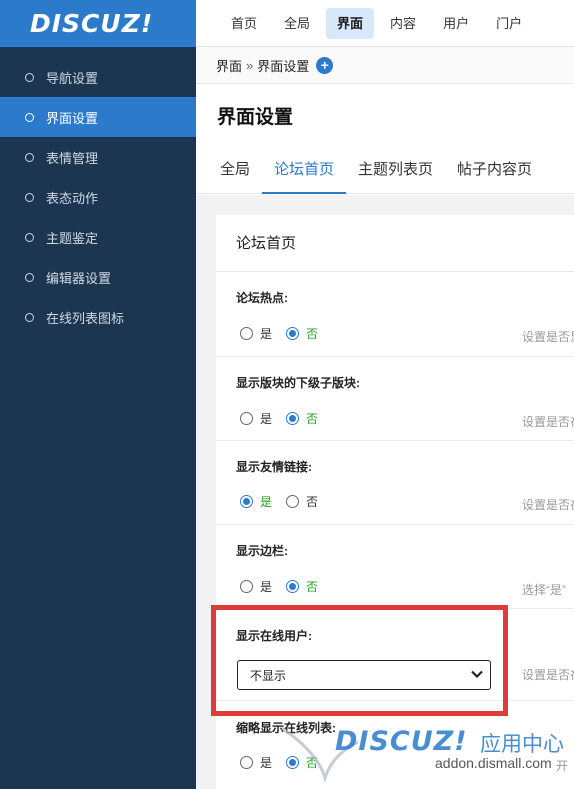 The width and height of the screenshot is (574, 789). What do you see at coordinates (274, 467) in the screenshot?
I see `setting-label: 显示友情链接:` at bounding box center [274, 467].